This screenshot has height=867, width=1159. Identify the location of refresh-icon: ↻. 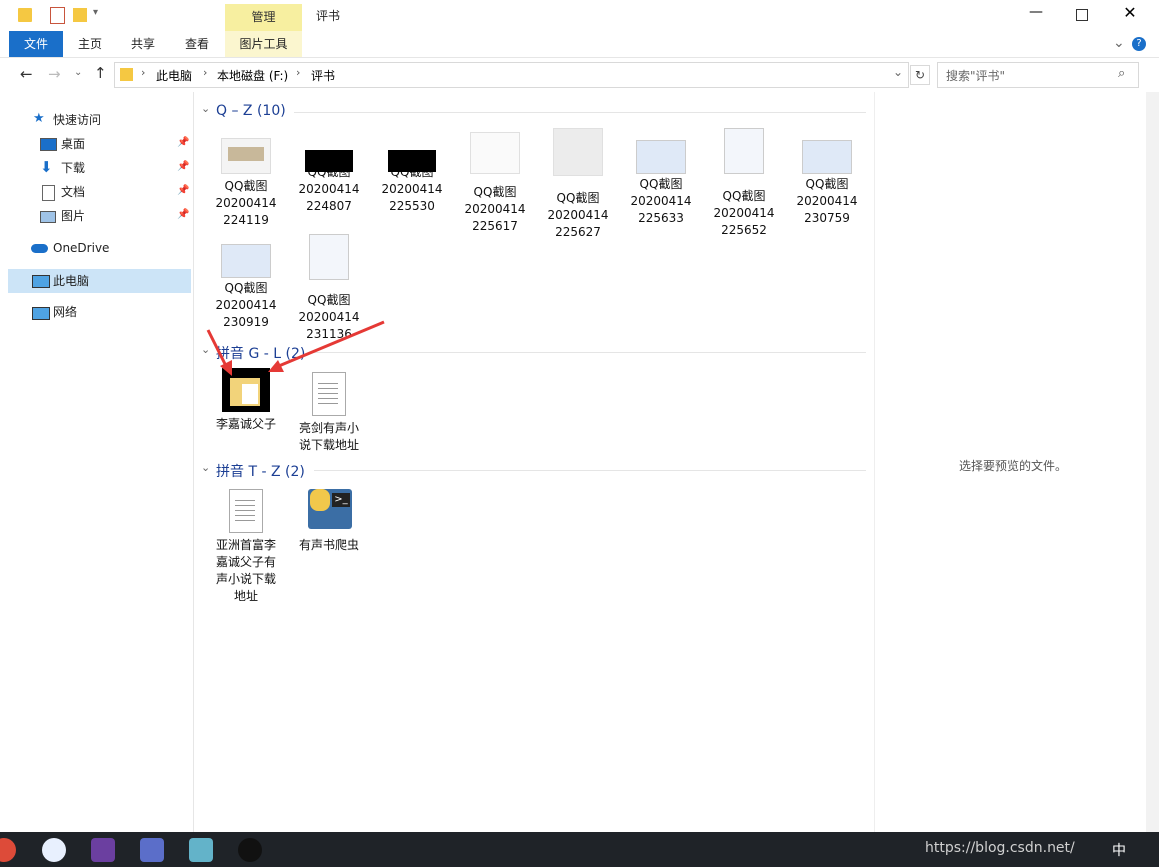
(920, 75).